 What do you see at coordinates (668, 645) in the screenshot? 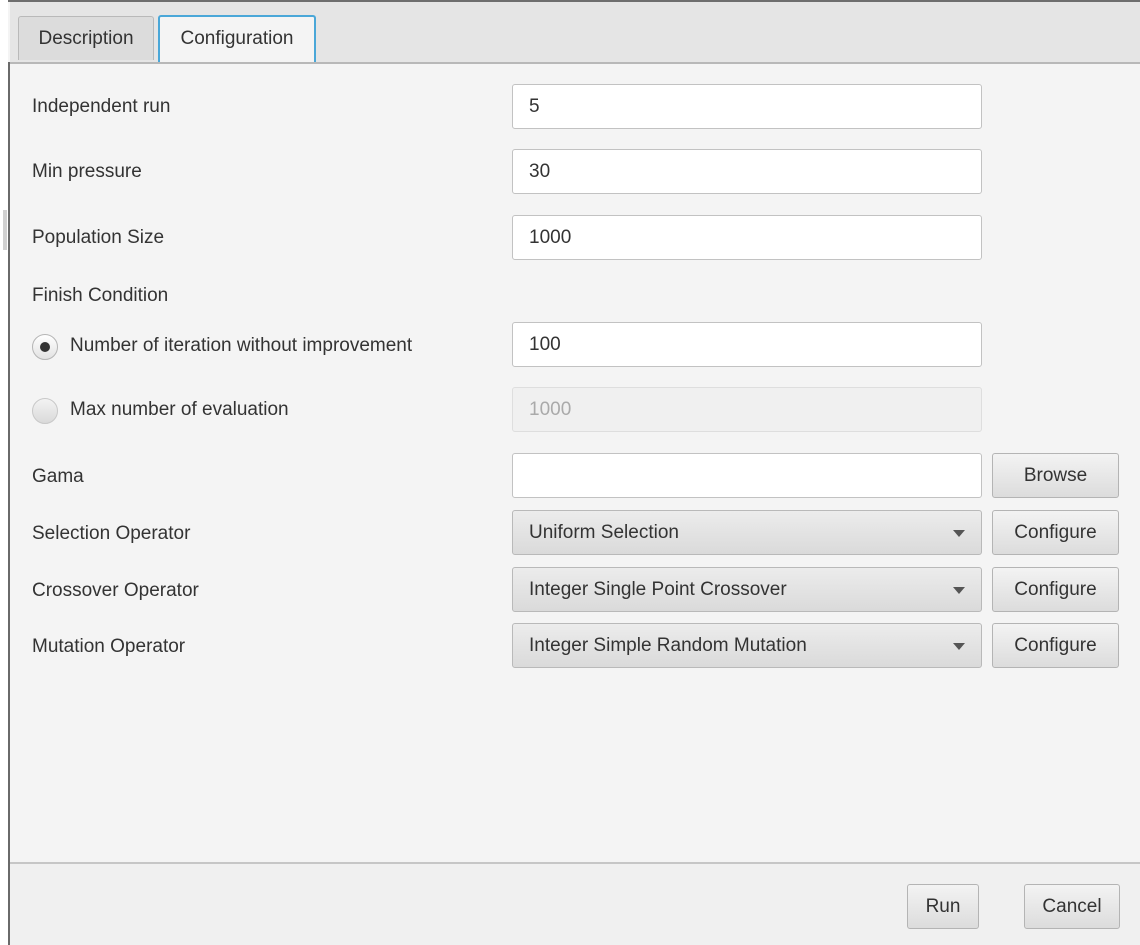
I see `mutation-operator-value: Integer Simple Random Mutation` at bounding box center [668, 645].